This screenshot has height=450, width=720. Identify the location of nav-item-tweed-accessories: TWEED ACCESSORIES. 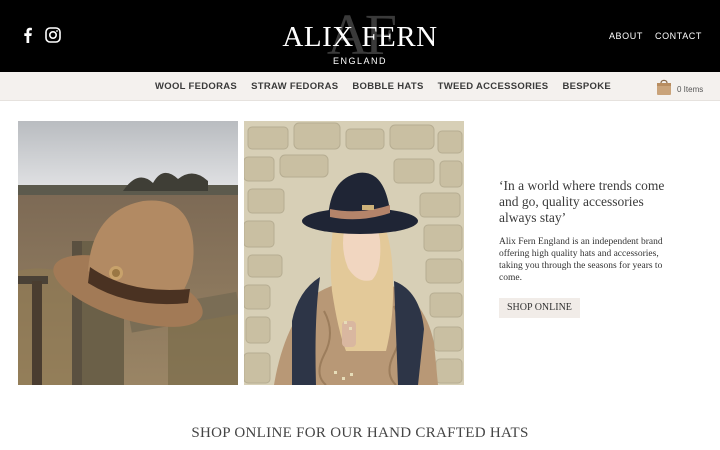
(493, 86).